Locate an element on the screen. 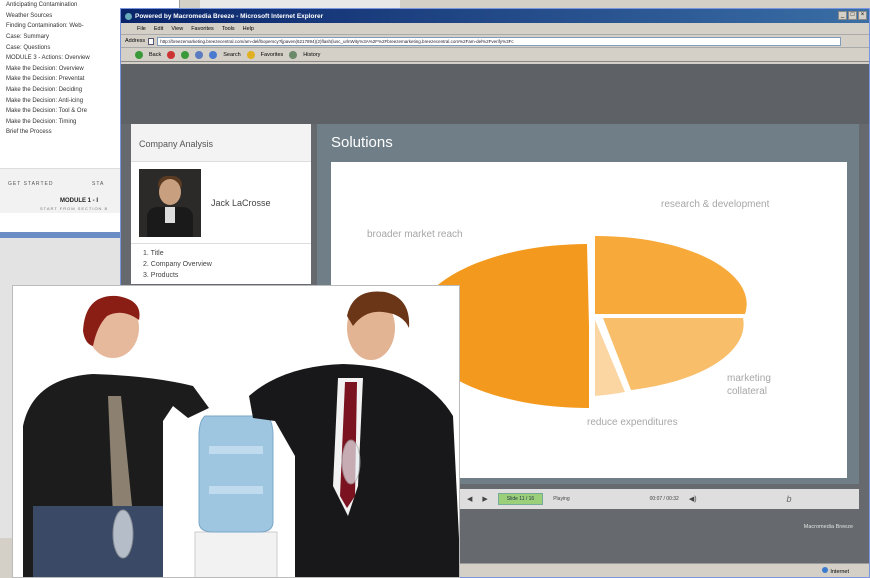 Image resolution: width=870 pixels, height=578 pixels. module-sublabel: START FROM SECTION B is located at coordinates (74, 208).